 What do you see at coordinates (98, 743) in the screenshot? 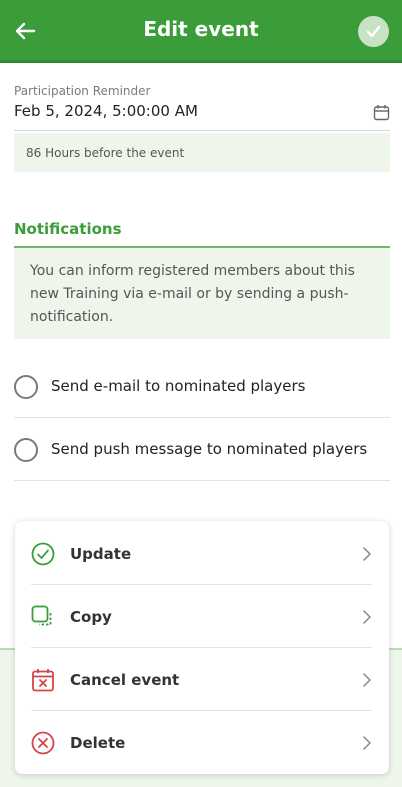
I see `delete-label: Delete` at bounding box center [98, 743].